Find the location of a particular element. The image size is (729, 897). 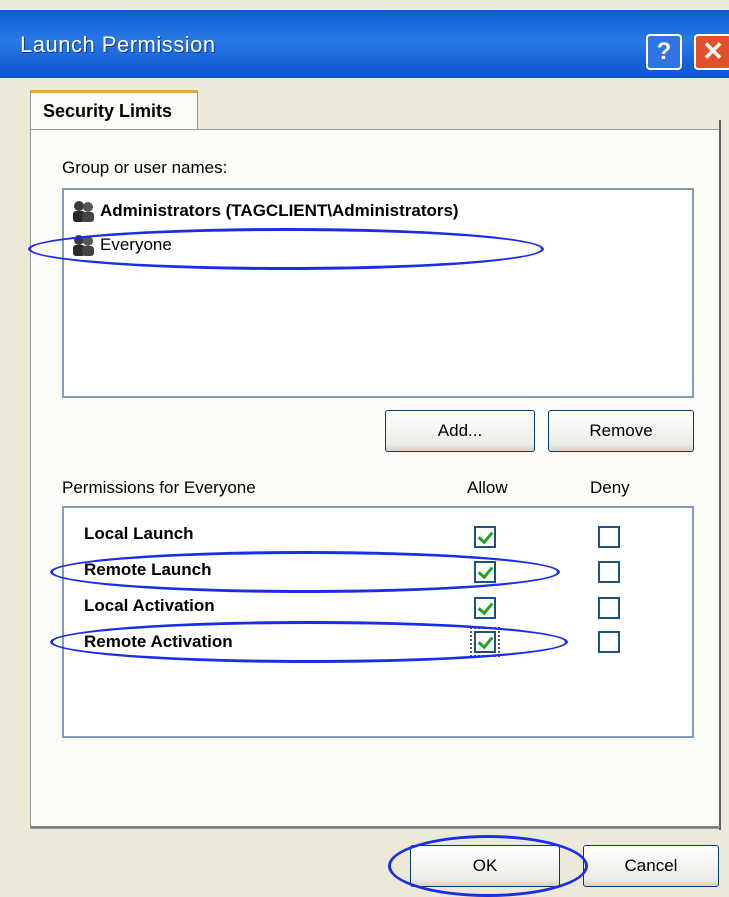

deny-local-activation-checkbox is located at coordinates (609, 608).